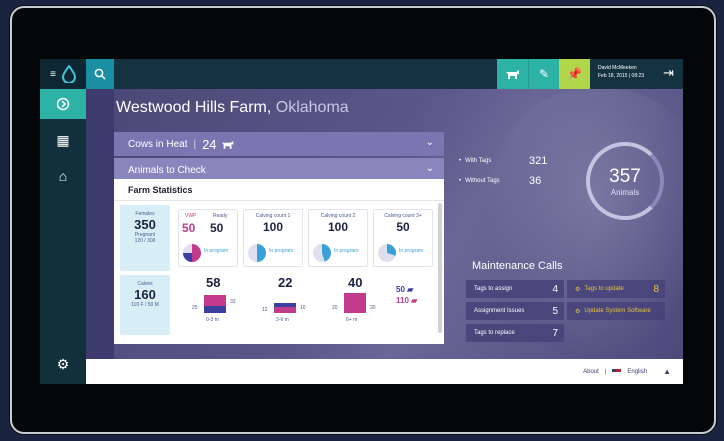 The image size is (724, 441). Describe the element at coordinates (338, 238) in the screenshot. I see `calving-count-2-card: Calving count 2 100 In program` at that location.